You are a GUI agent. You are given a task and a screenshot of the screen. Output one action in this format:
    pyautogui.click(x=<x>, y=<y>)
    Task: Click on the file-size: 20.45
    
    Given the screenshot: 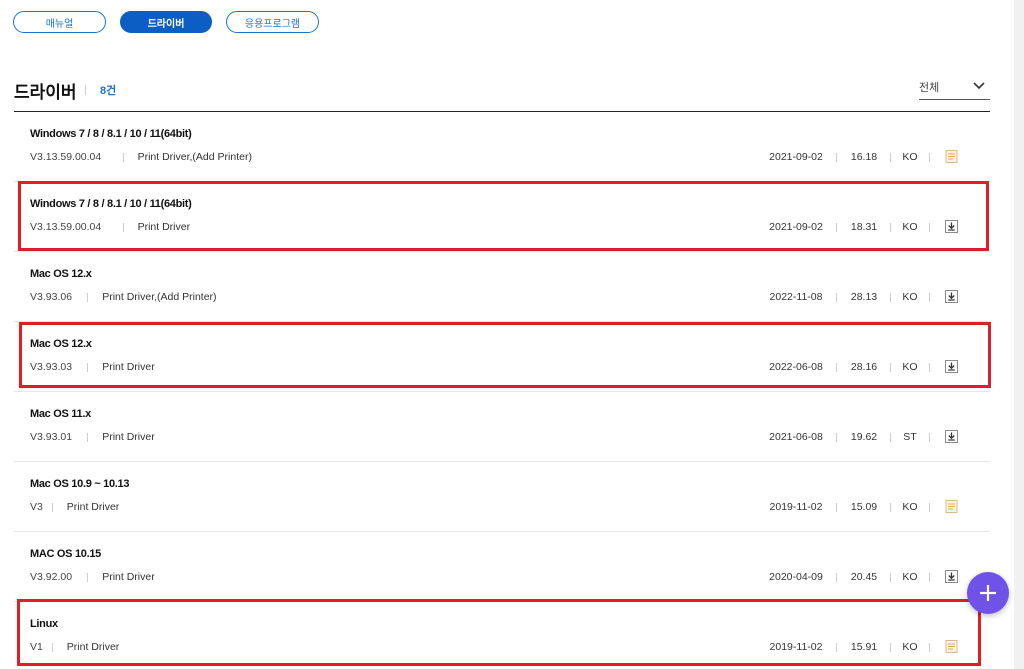 What is the action you would take?
    pyautogui.click(x=864, y=577)
    